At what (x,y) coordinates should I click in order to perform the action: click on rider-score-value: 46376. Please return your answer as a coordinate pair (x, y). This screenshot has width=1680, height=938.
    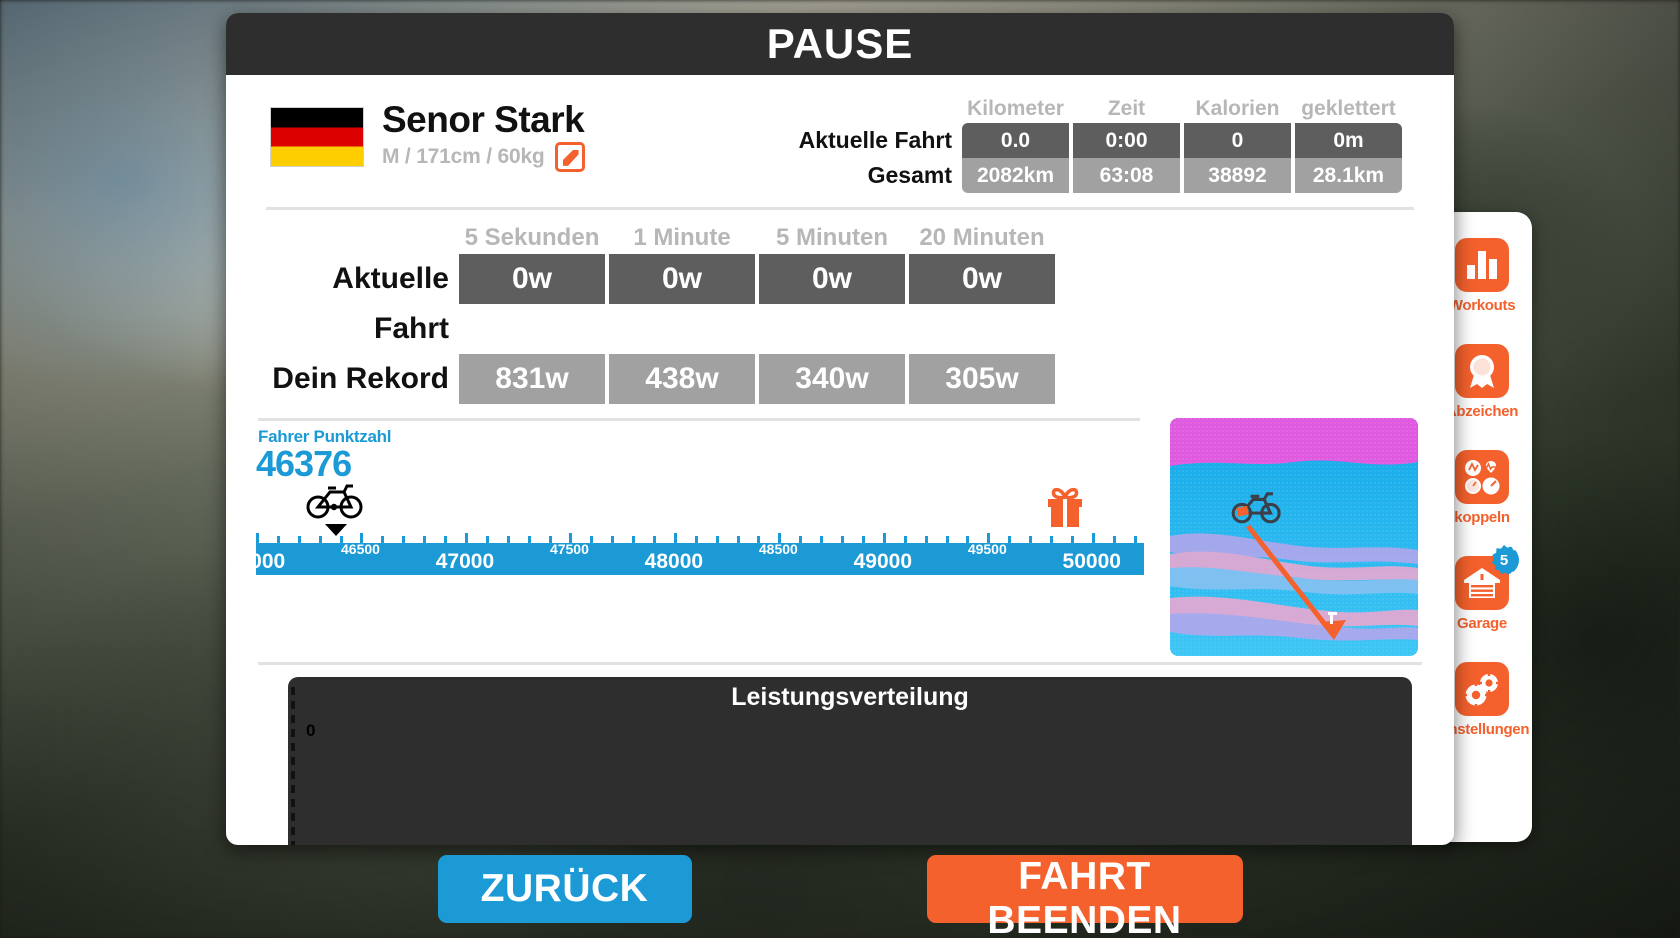
    Looking at the image, I should click on (304, 463).